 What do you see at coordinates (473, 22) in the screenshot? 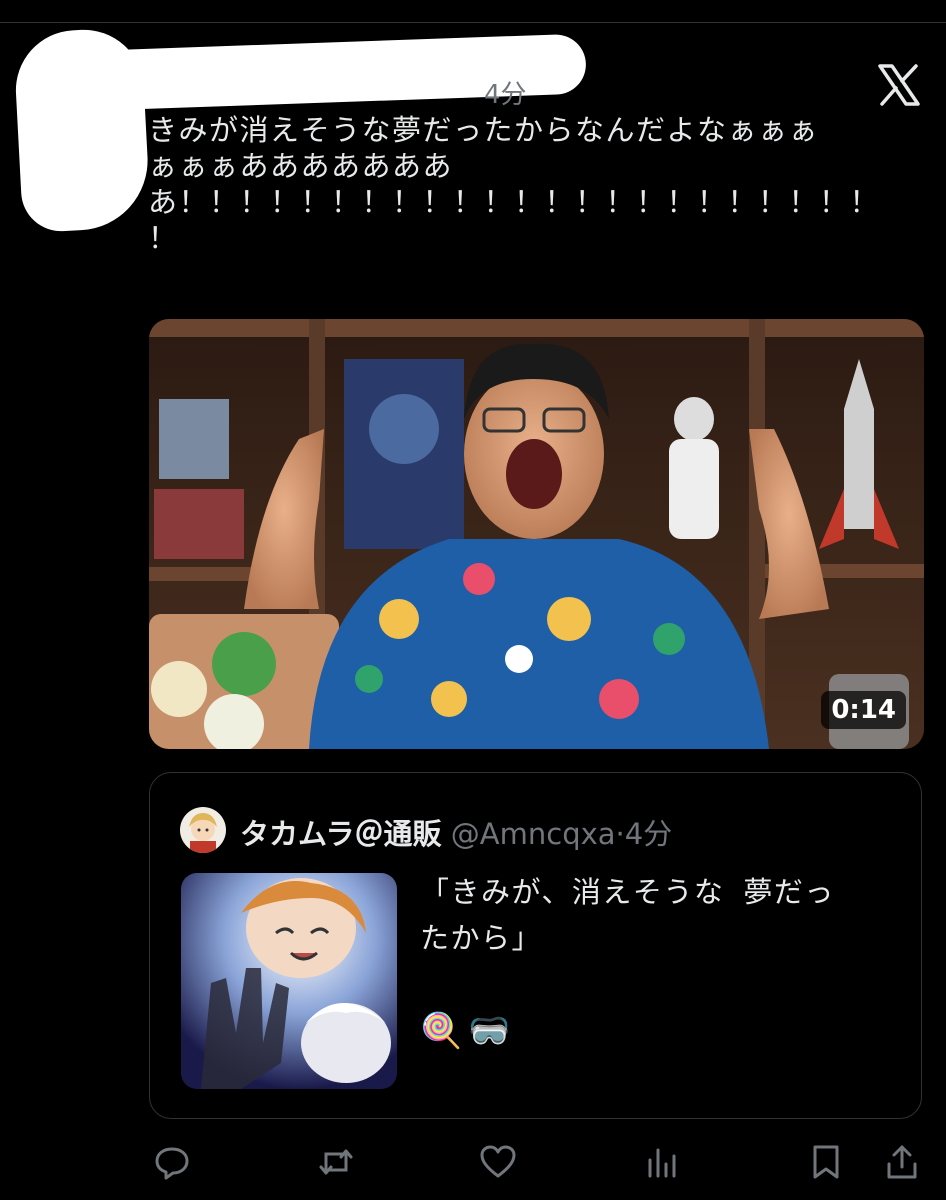
I see `top-divider` at bounding box center [473, 22].